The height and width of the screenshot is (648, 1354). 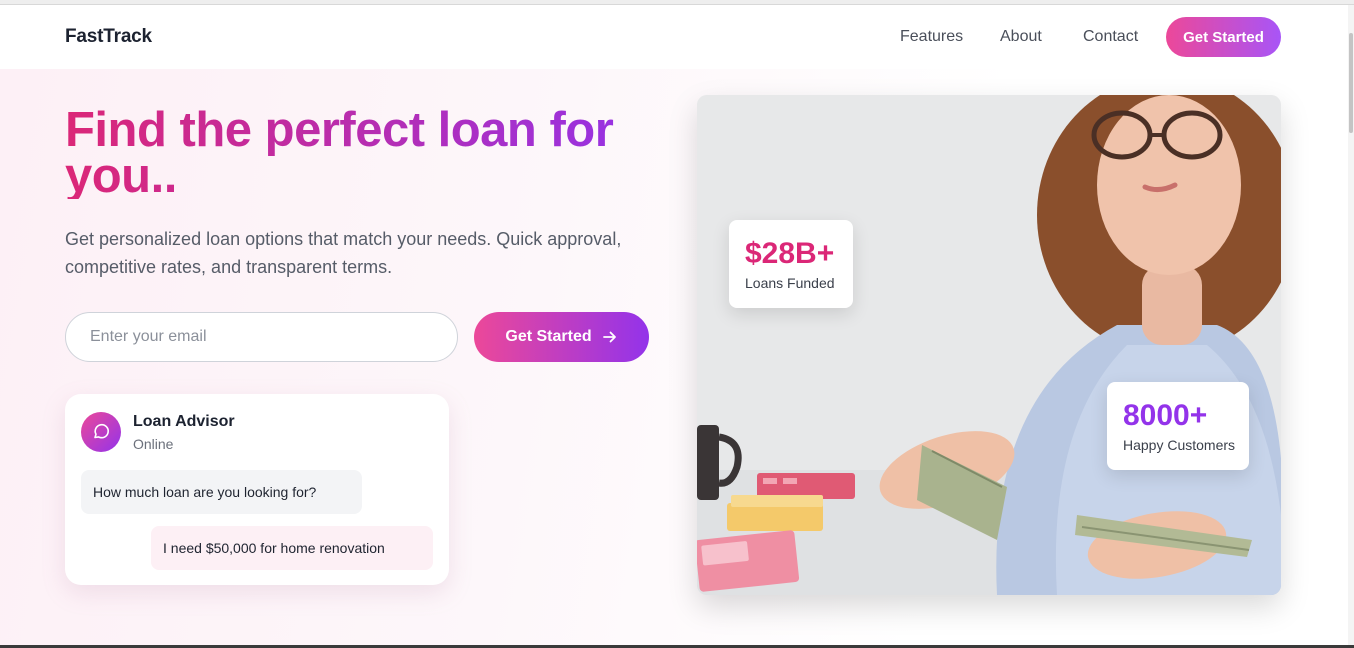 I want to click on hero-title: Find the perfect loan for you.., so click(x=365, y=153).